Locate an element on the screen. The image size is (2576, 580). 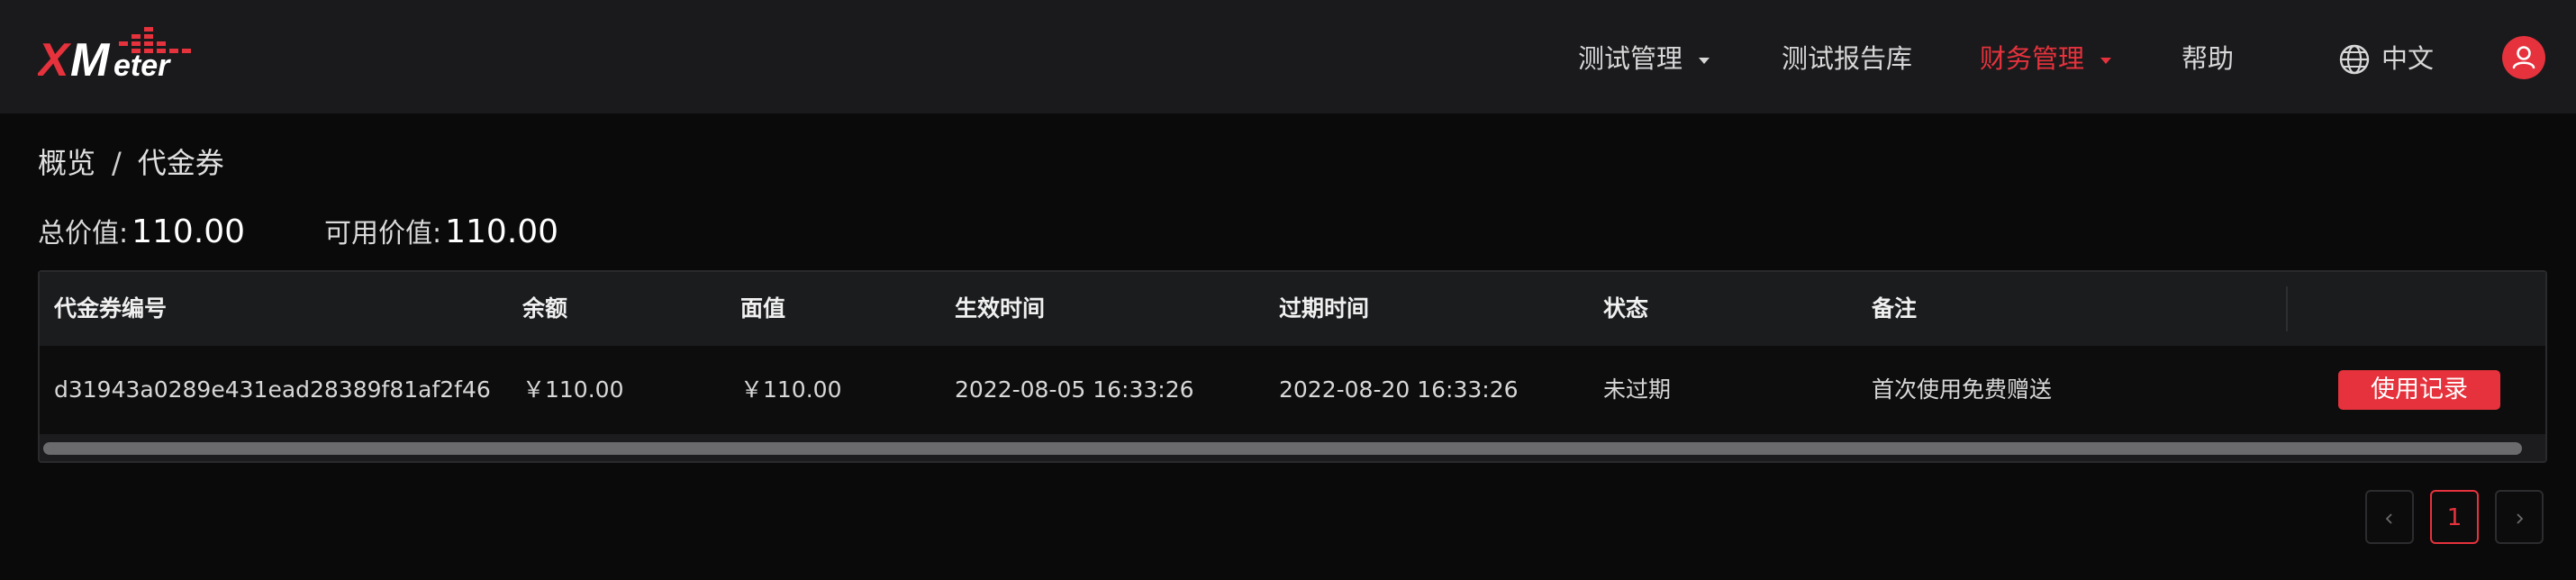
horizontal-scrollbar is located at coordinates (1292, 447).